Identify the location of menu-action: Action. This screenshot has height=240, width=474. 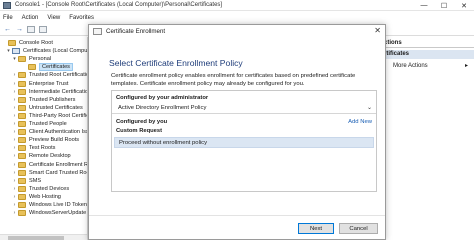
(30, 18).